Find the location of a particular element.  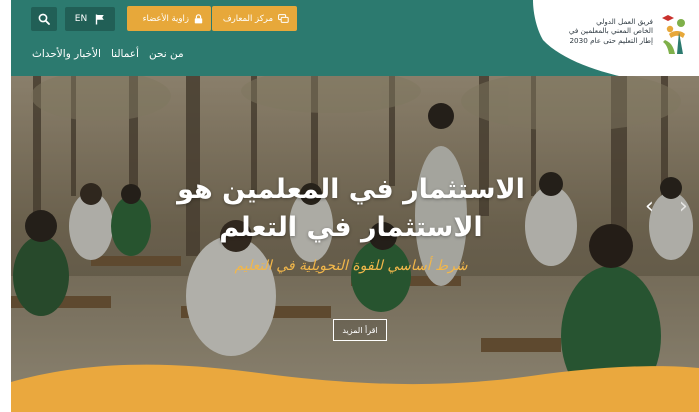

nav-item-news-events: الأخبار والأحداث is located at coordinates (66, 56).